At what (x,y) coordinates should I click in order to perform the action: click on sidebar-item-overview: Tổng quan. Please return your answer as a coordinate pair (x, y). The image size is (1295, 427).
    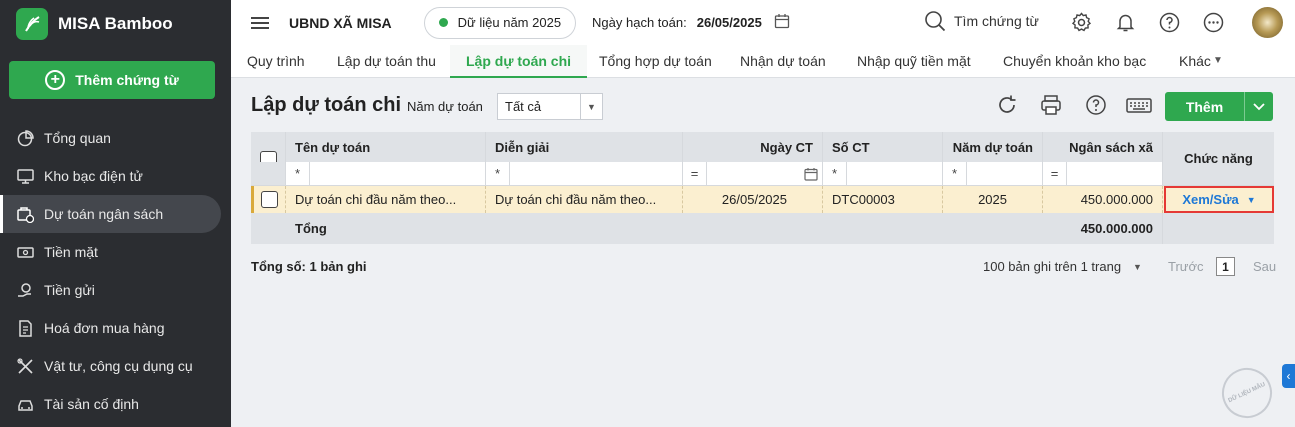
    Looking at the image, I should click on (115, 138).